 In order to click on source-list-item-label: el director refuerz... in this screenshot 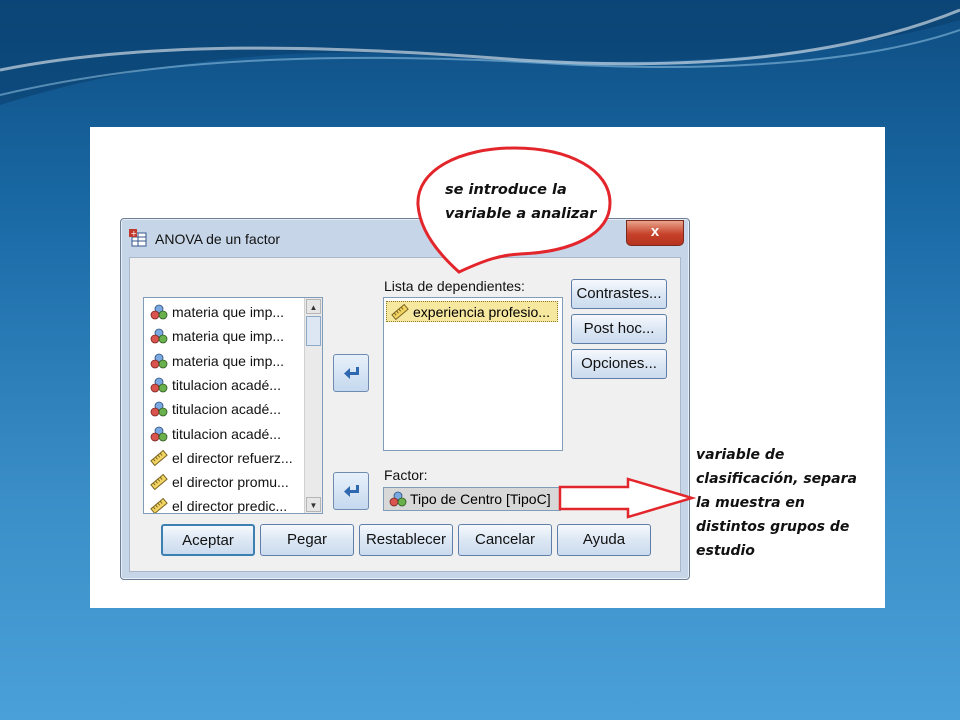, I will do `click(232, 457)`.